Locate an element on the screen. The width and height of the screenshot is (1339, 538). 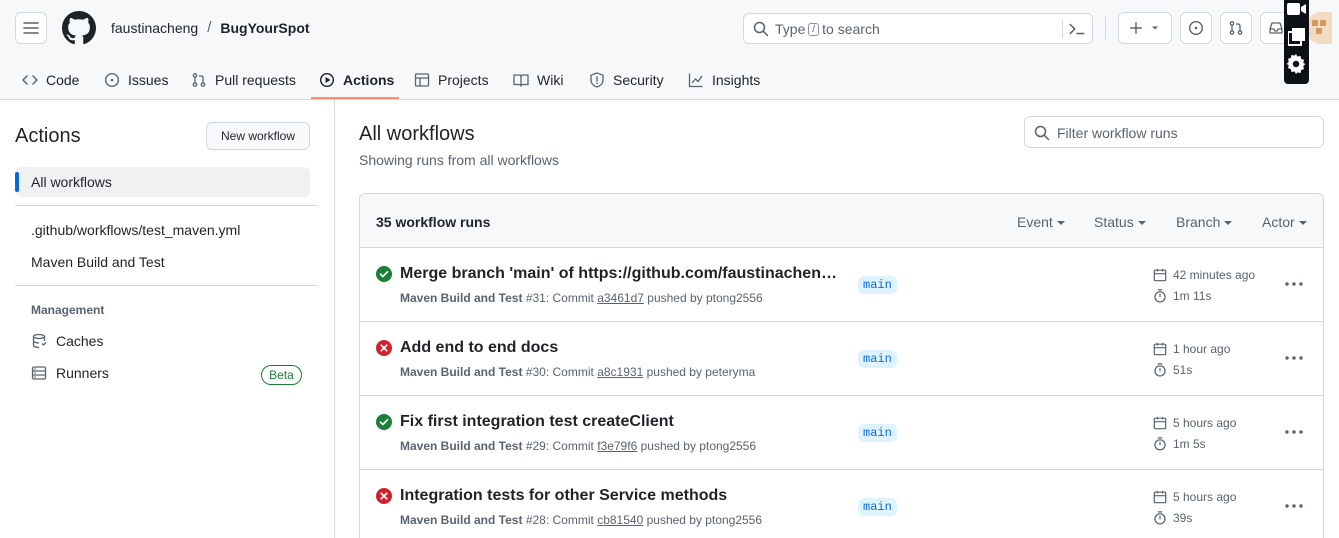
check-circle-icon is located at coordinates (384, 274).